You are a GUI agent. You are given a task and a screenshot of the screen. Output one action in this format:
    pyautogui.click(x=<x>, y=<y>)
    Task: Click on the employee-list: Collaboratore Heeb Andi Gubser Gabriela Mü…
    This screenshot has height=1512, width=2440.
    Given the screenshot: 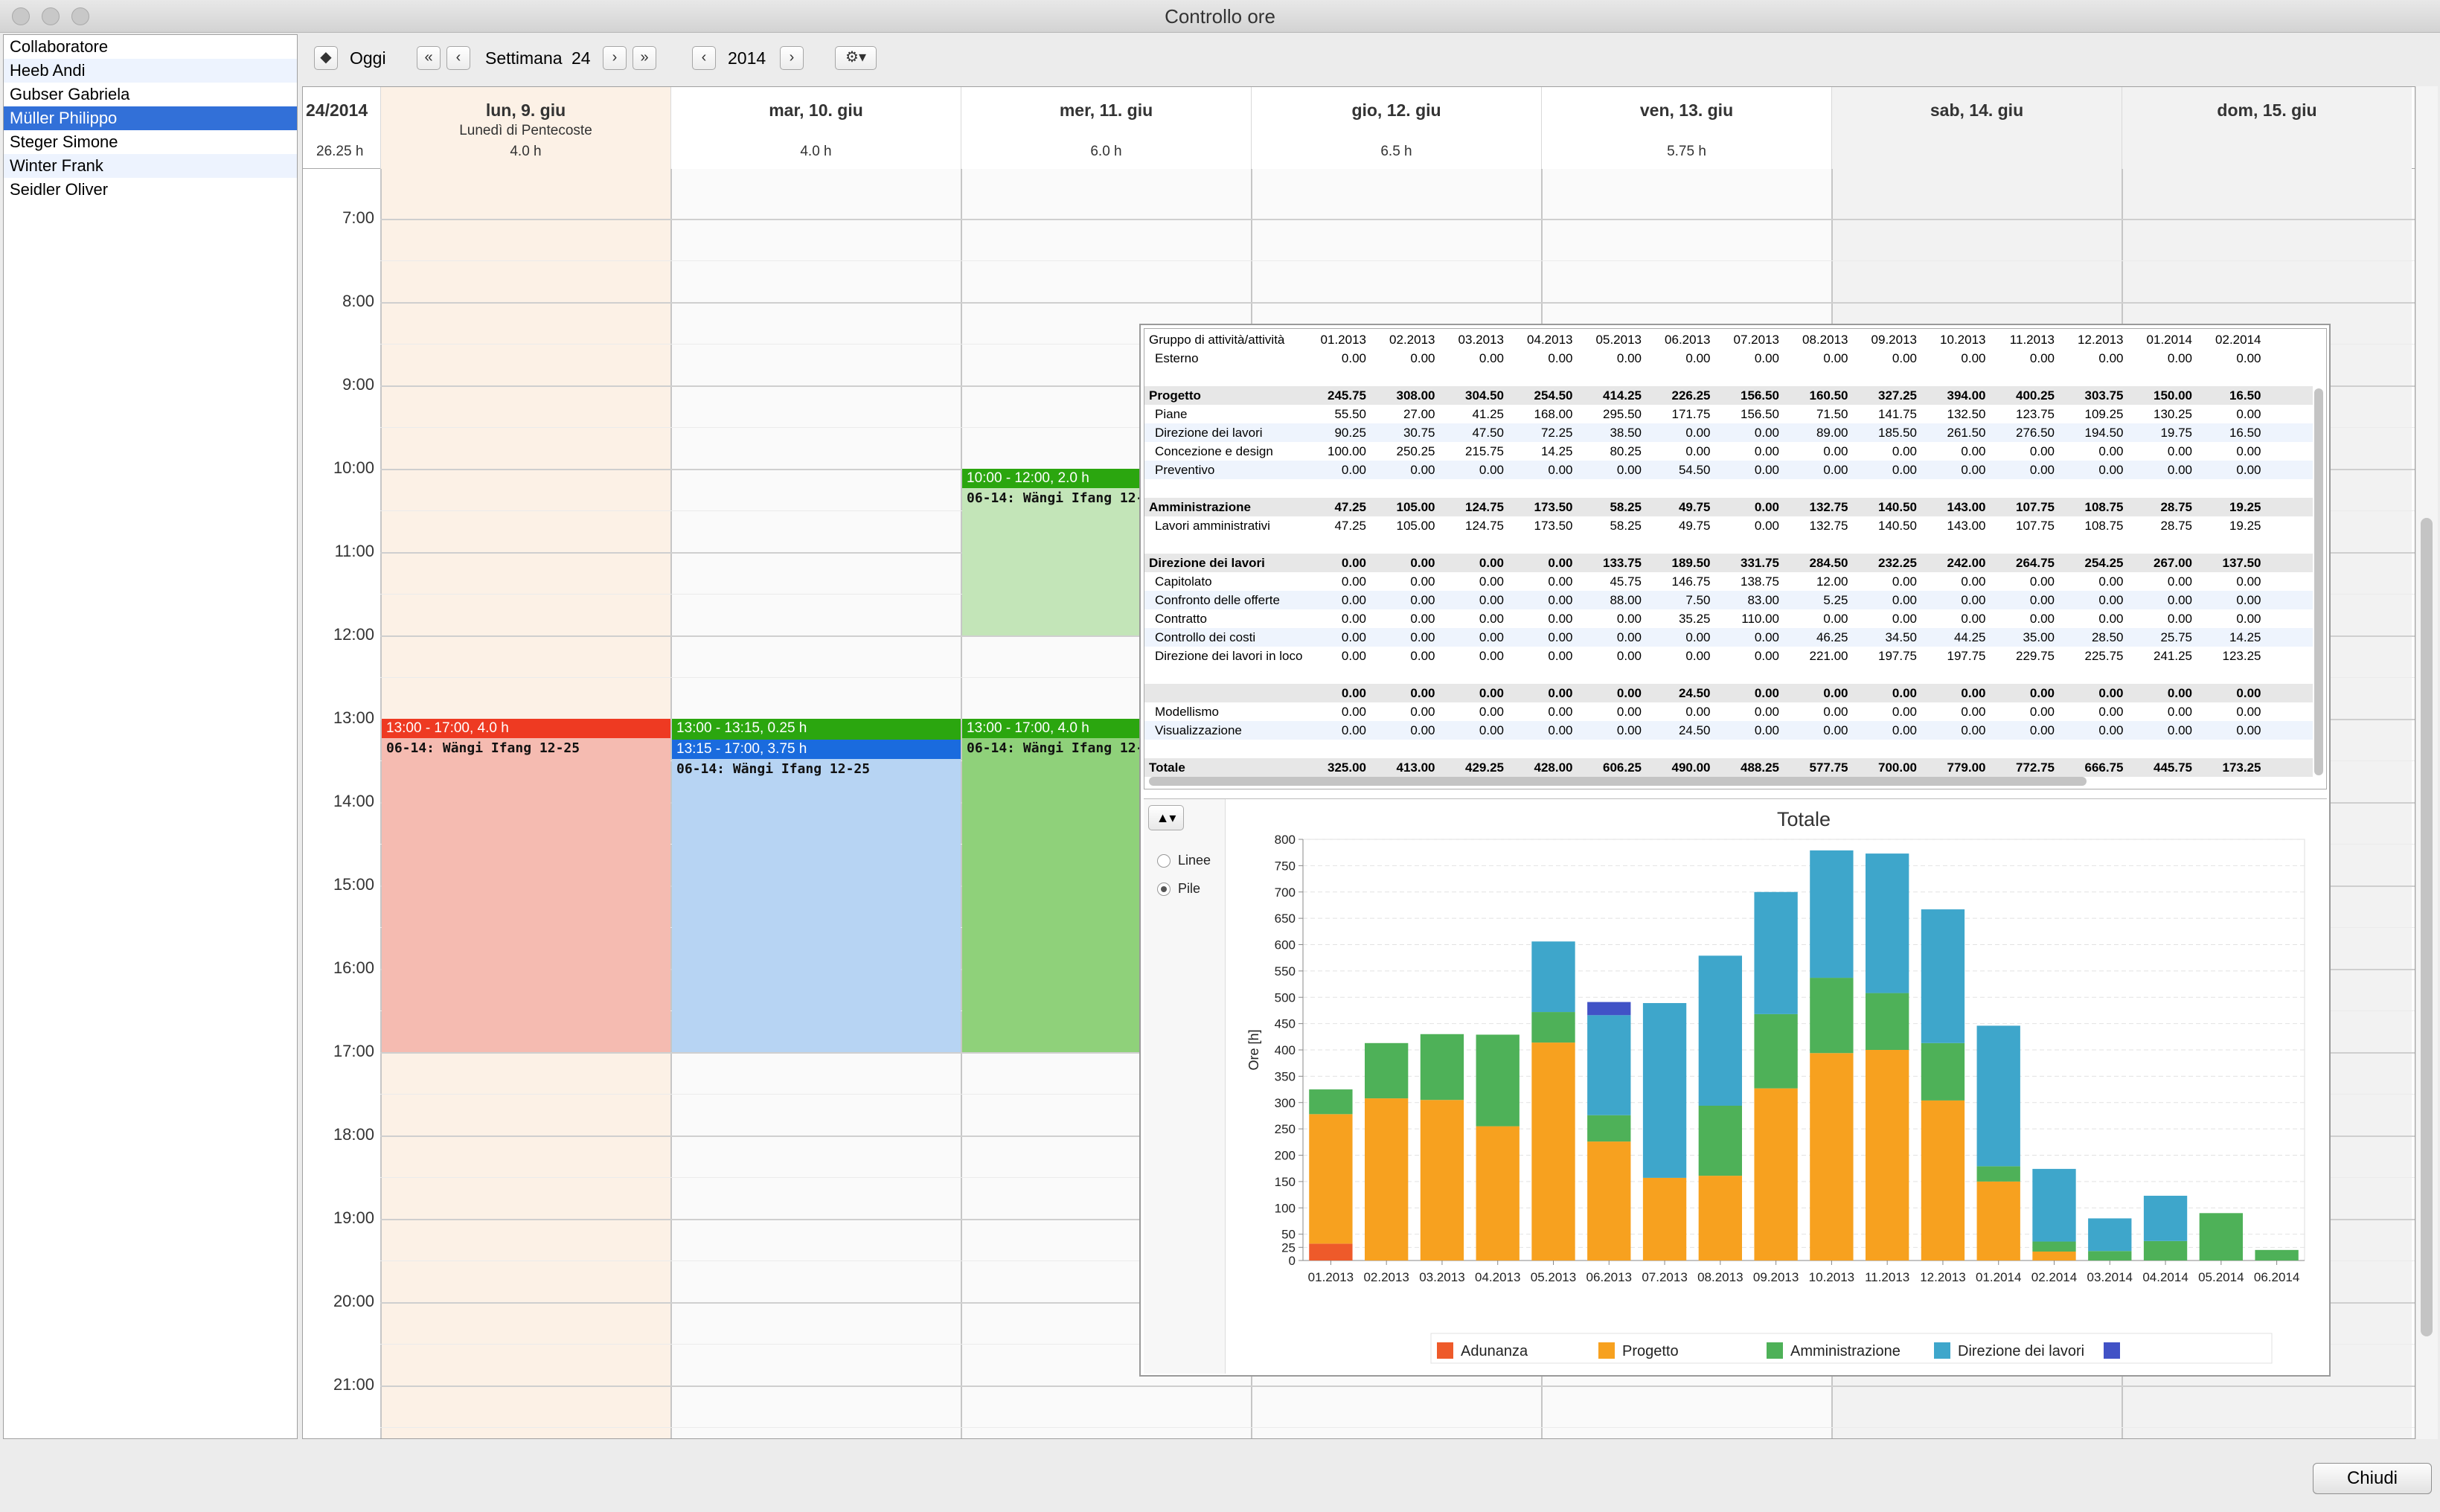 What is the action you would take?
    pyautogui.click(x=150, y=736)
    